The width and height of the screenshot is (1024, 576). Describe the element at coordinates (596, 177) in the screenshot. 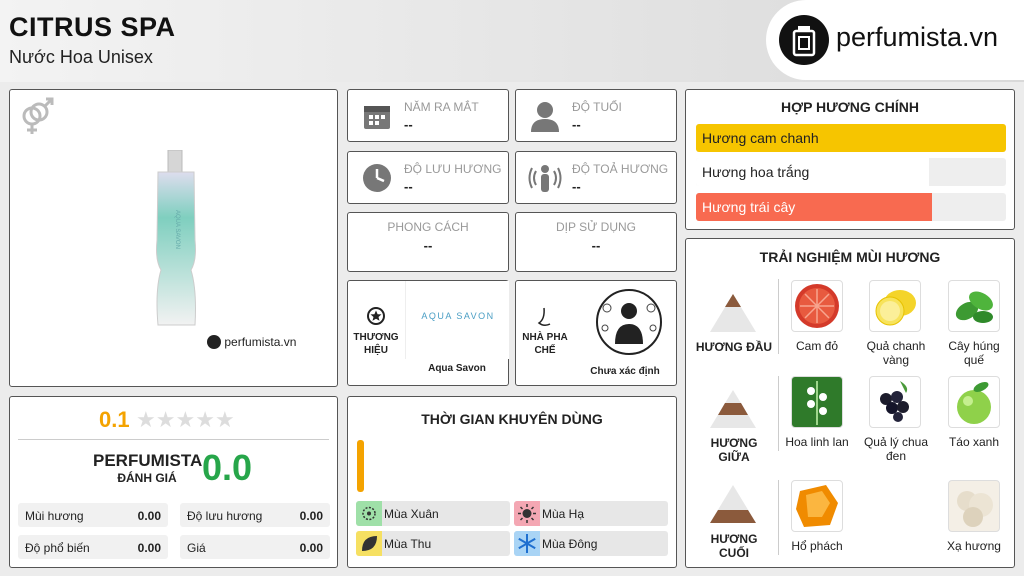

I see `sillage-card: ĐỘ TOẢ HƯƠNG --` at that location.